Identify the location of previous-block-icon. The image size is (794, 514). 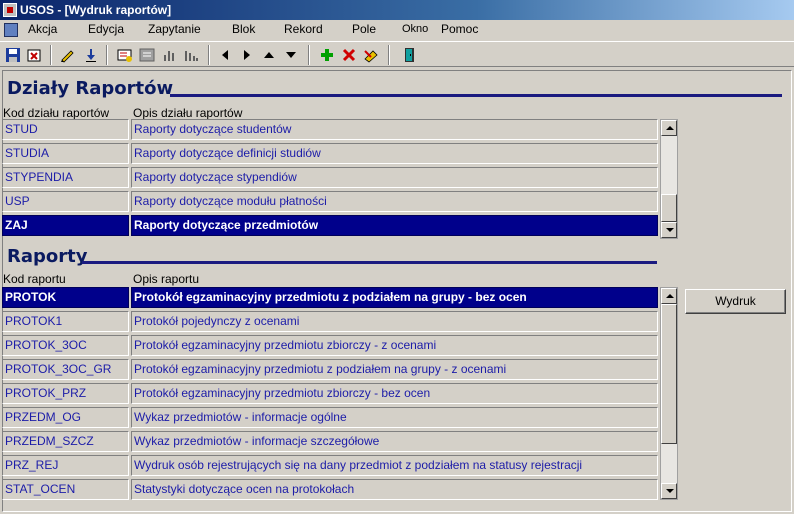
(225, 55).